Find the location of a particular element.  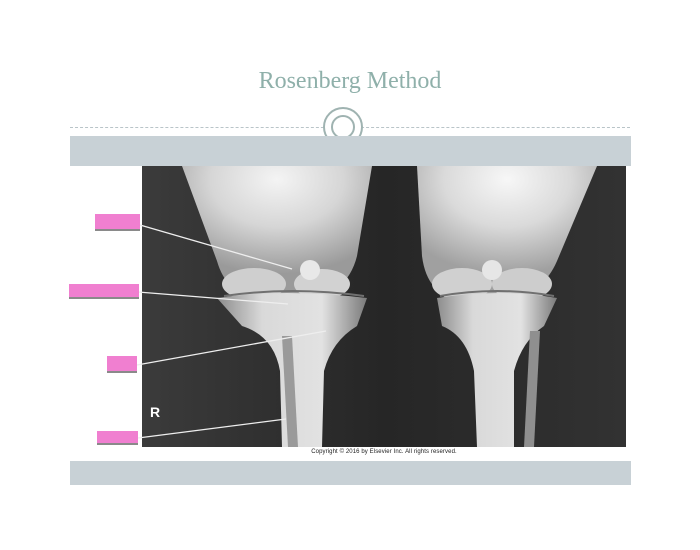

image-frame-top-band is located at coordinates (350, 151).